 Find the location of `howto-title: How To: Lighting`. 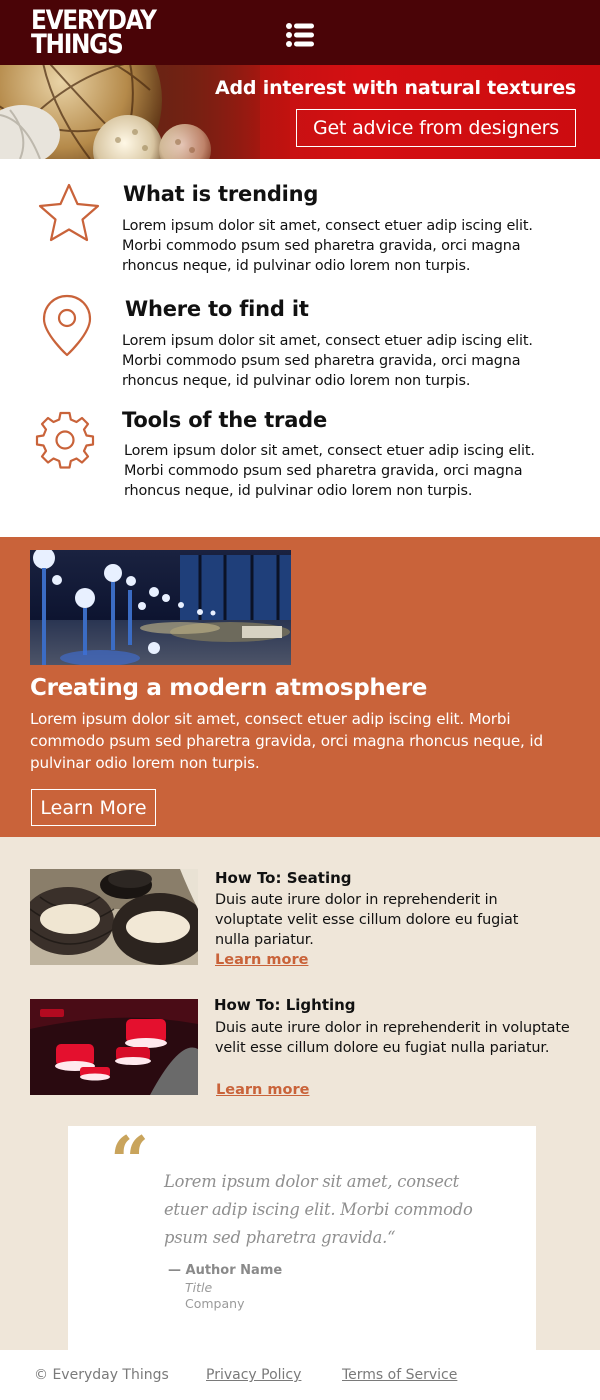

howto-title: How To: Lighting is located at coordinates (285, 1005).